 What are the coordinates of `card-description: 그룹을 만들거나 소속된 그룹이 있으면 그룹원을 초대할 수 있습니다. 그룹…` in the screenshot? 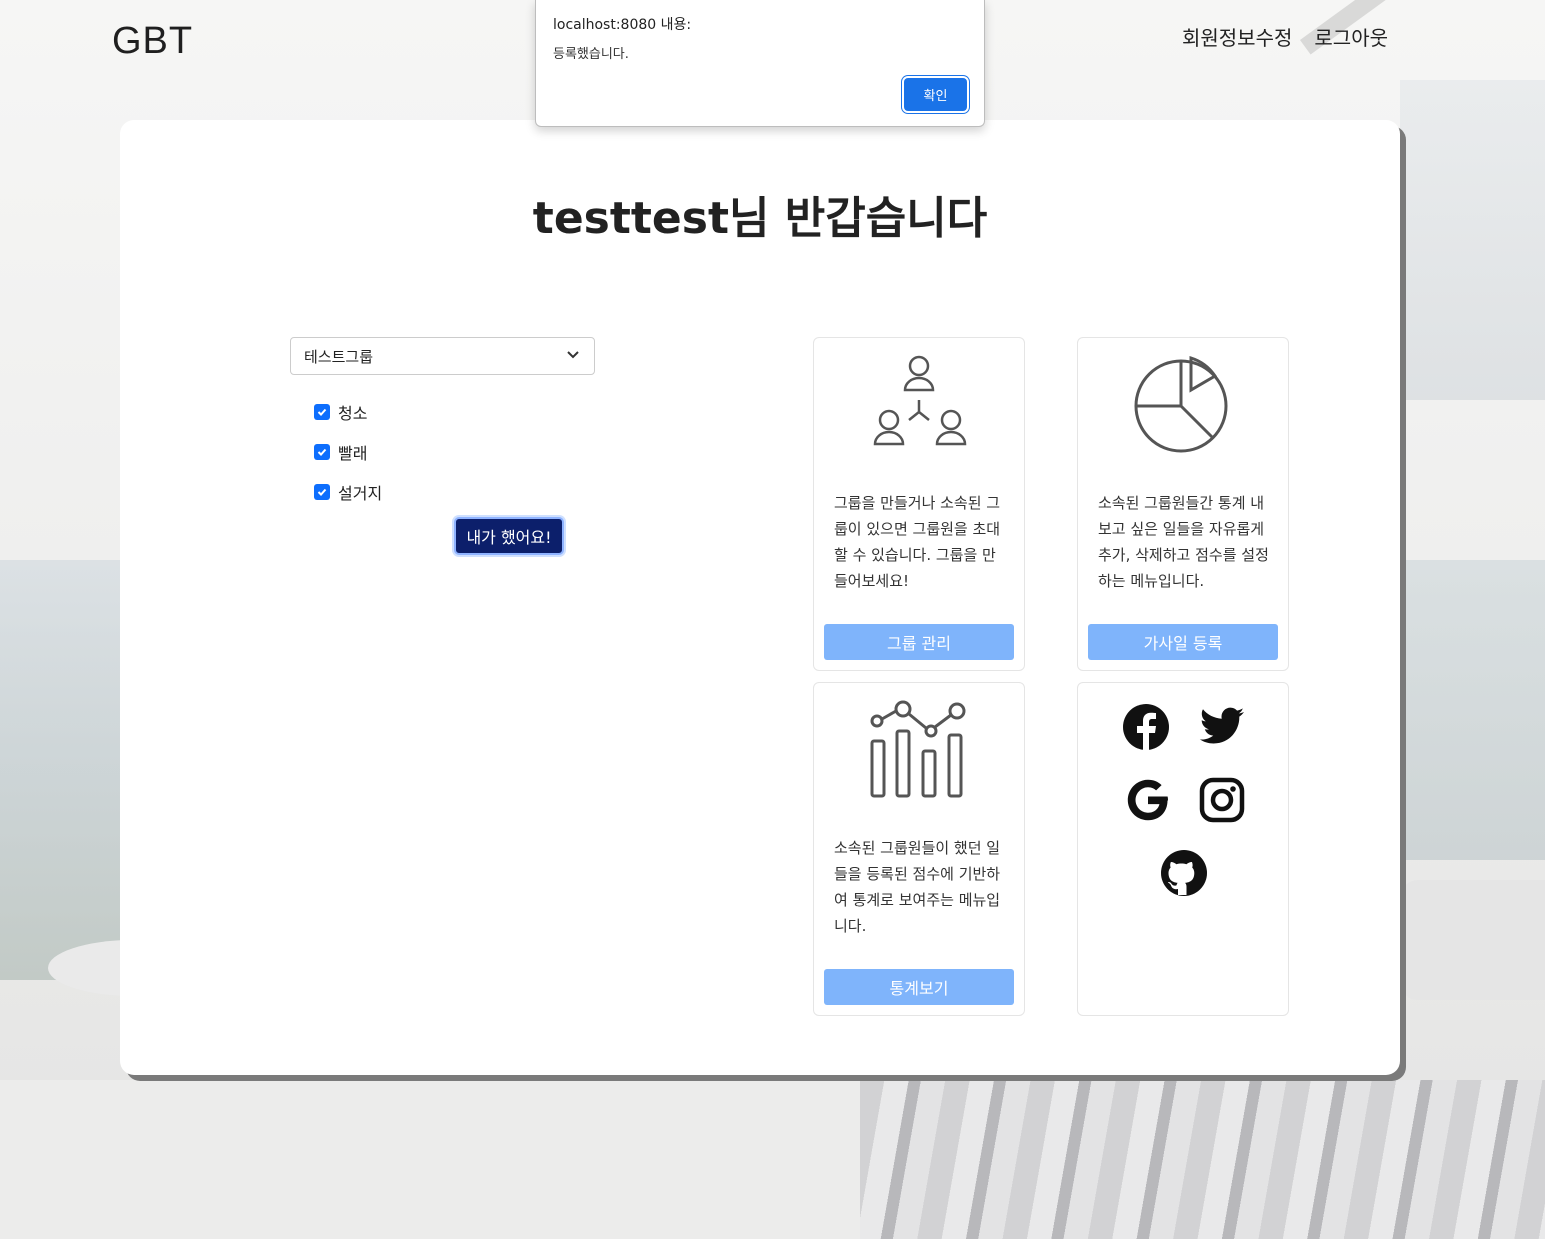 It's located at (917, 542).